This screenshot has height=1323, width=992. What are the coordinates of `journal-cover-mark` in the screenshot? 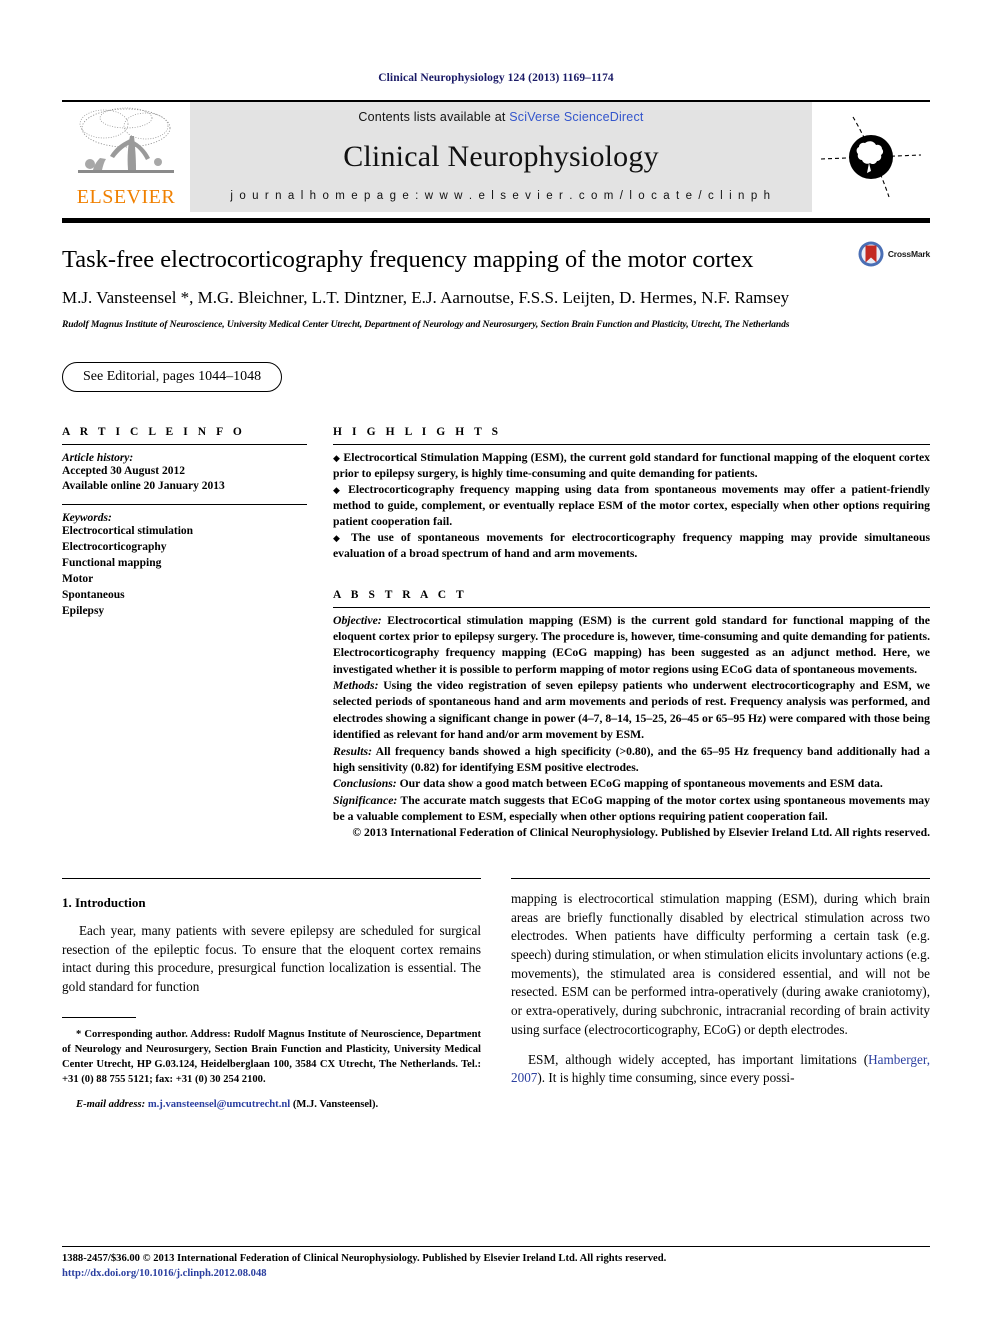 It's located at (871, 157).